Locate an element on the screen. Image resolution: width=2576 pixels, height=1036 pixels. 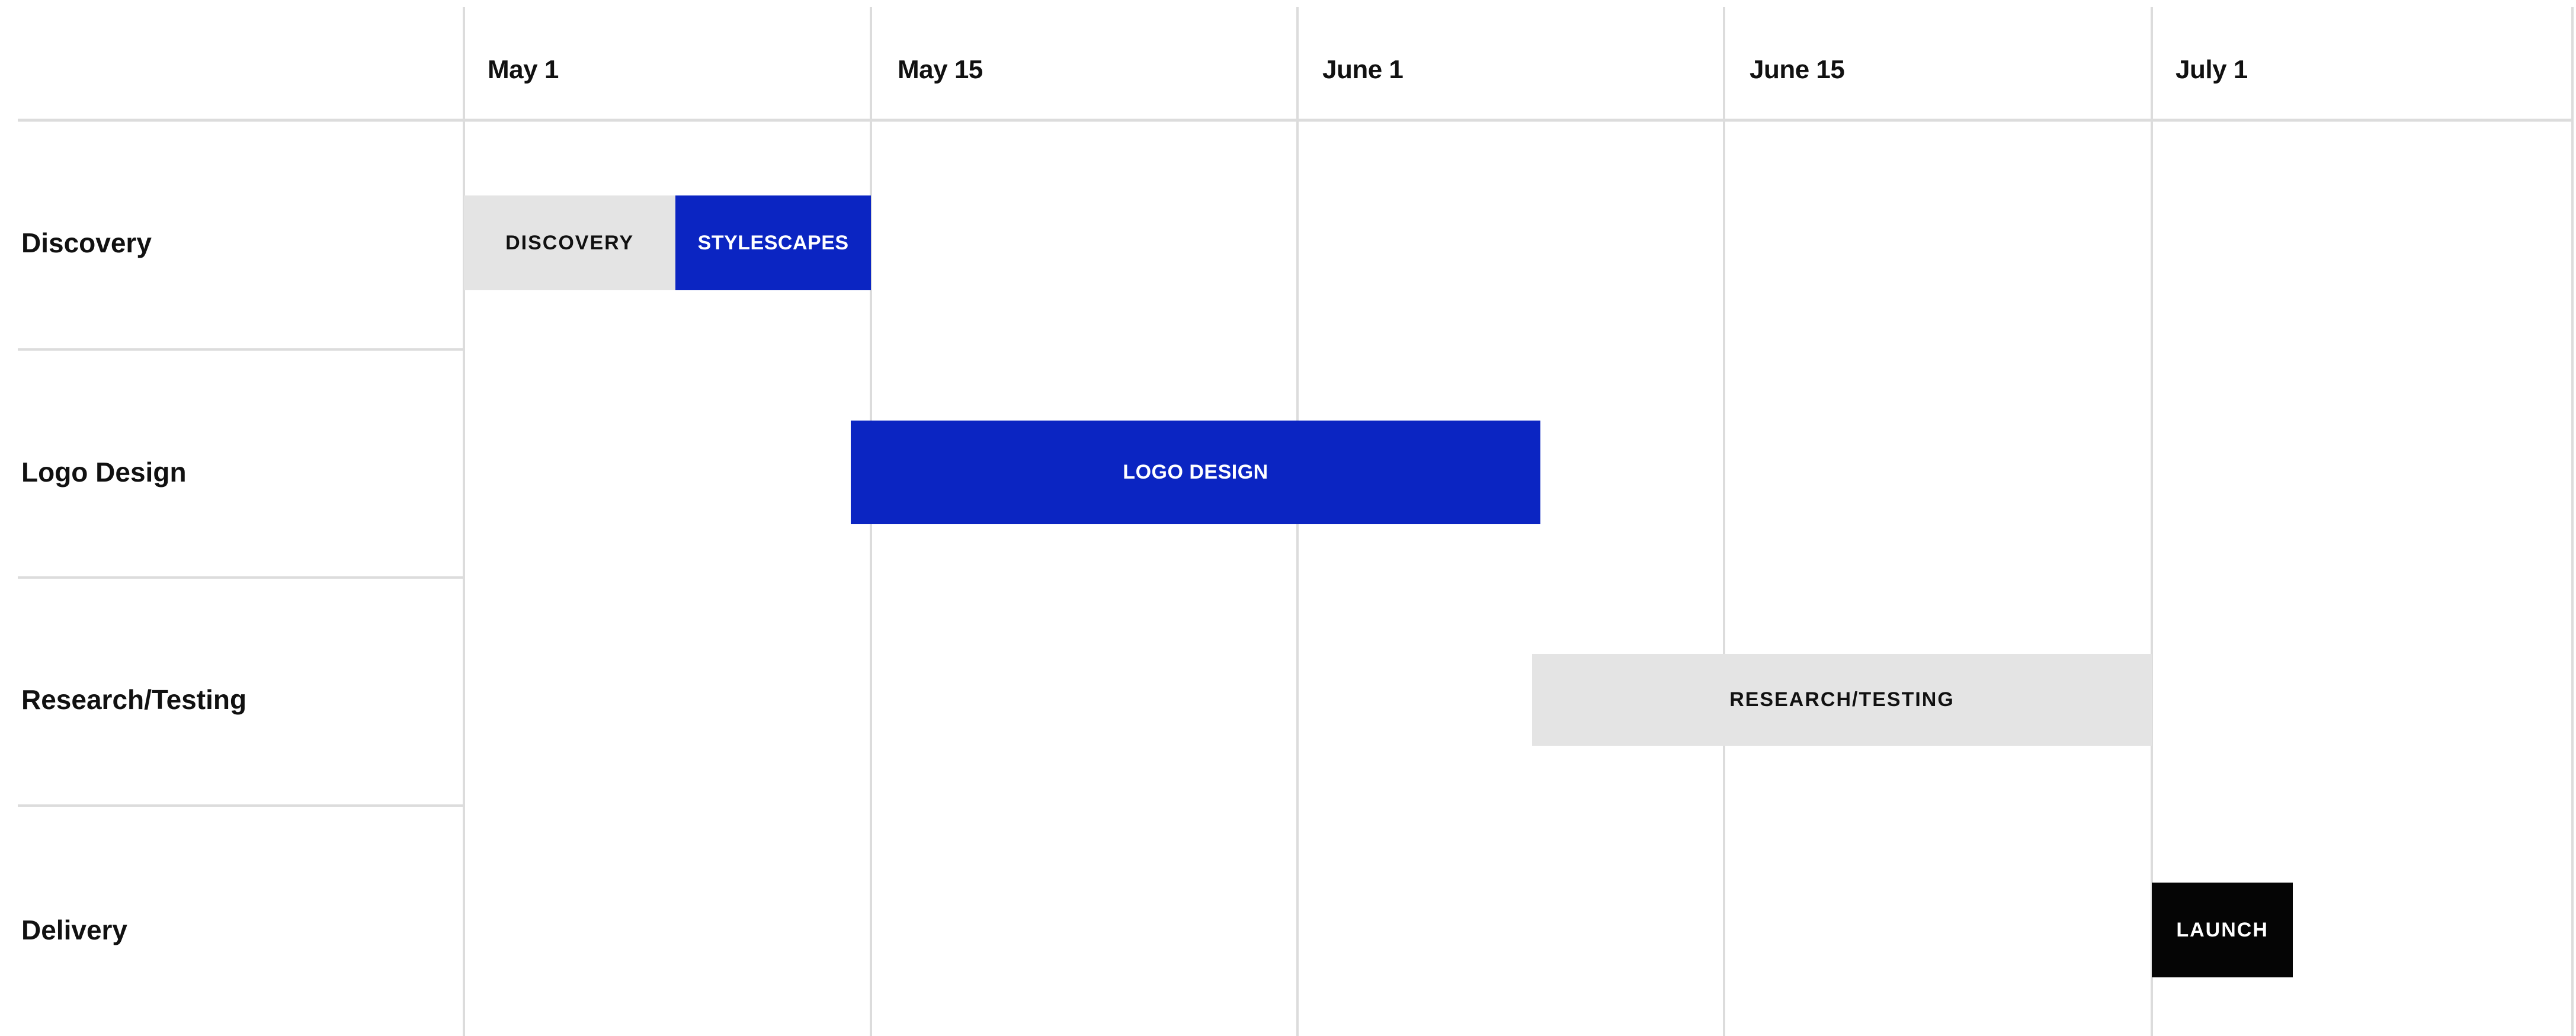
task-bar-label: RESEARCH/TESTING is located at coordinates (1842, 699).